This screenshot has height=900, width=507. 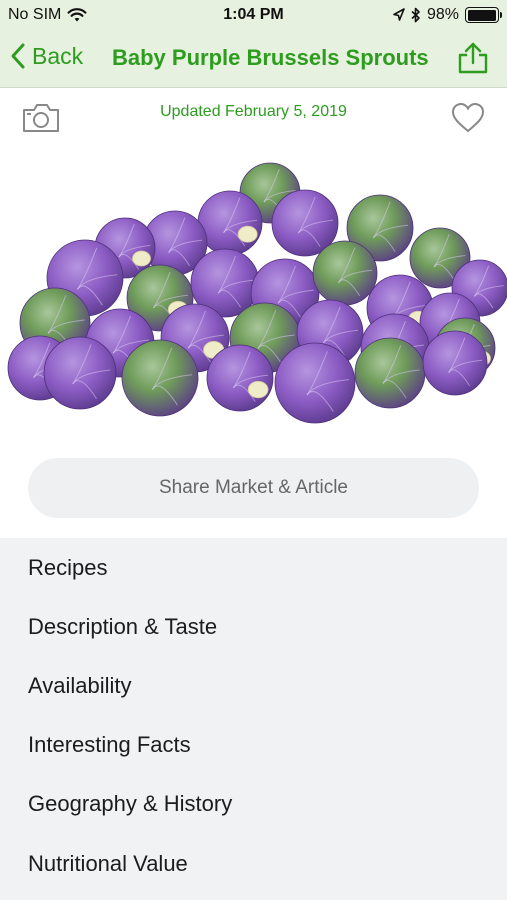 I want to click on back-button: Back, so click(x=46, y=56).